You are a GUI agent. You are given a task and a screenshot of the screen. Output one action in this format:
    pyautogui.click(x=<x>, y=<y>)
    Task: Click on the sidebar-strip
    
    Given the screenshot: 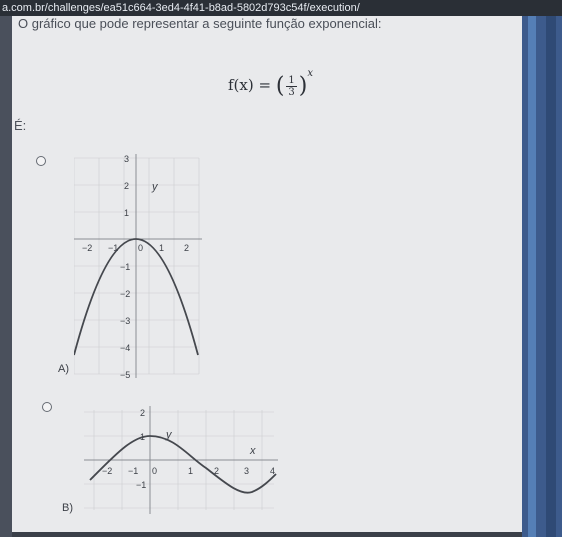 What is the action you would take?
    pyautogui.click(x=532, y=276)
    